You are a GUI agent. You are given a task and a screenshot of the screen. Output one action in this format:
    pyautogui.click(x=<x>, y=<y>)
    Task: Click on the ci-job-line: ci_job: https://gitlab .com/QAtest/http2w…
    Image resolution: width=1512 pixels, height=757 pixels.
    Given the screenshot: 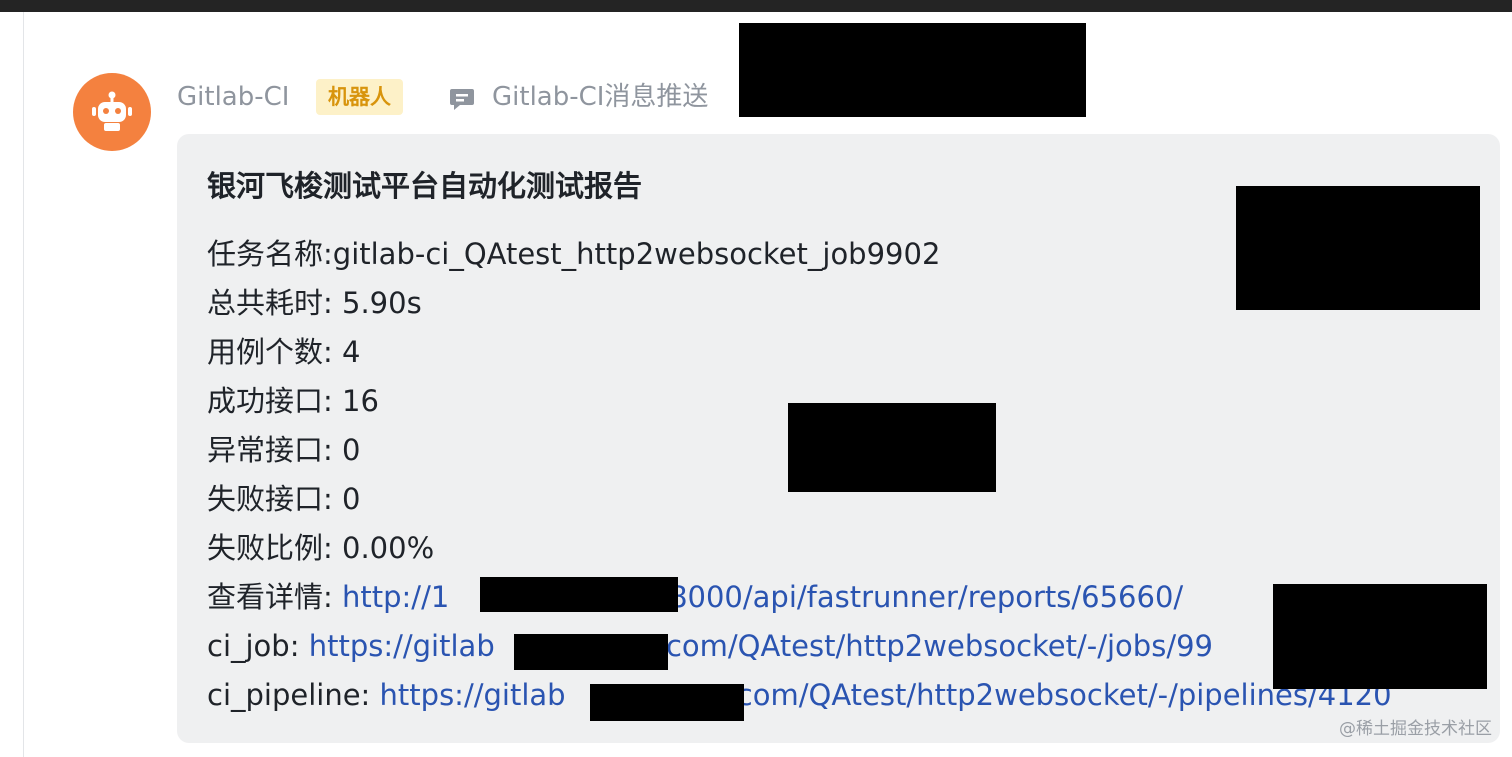 What is the action you would take?
    pyautogui.click(x=710, y=646)
    